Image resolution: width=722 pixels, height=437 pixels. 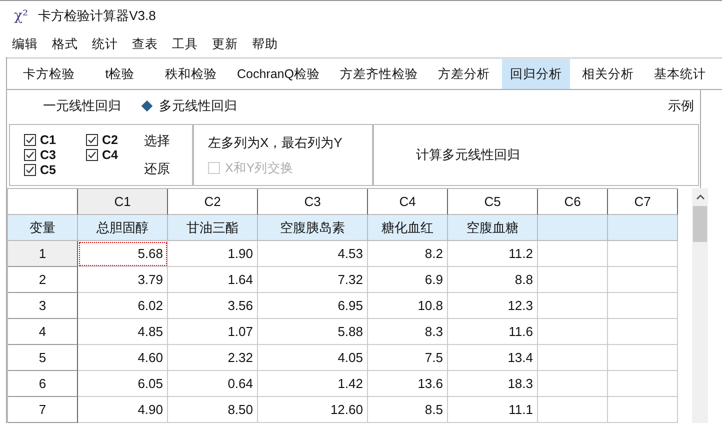 I want to click on app-icon: χ², so click(x=21, y=16).